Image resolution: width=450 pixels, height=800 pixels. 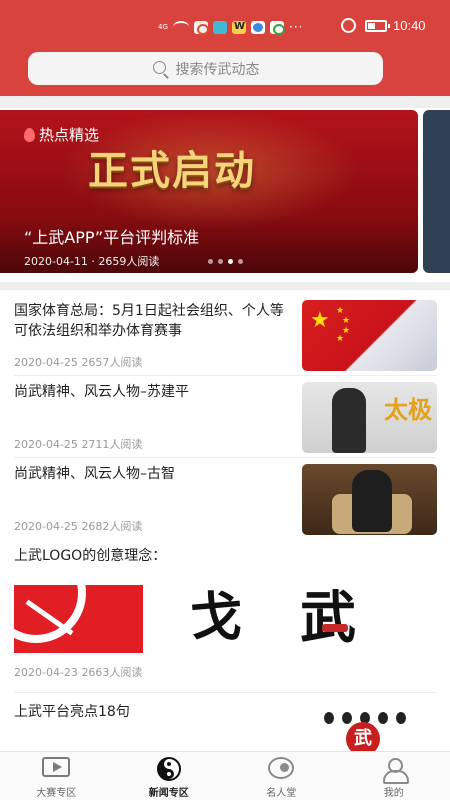 I want to click on clock: 10:40, so click(x=409, y=25).